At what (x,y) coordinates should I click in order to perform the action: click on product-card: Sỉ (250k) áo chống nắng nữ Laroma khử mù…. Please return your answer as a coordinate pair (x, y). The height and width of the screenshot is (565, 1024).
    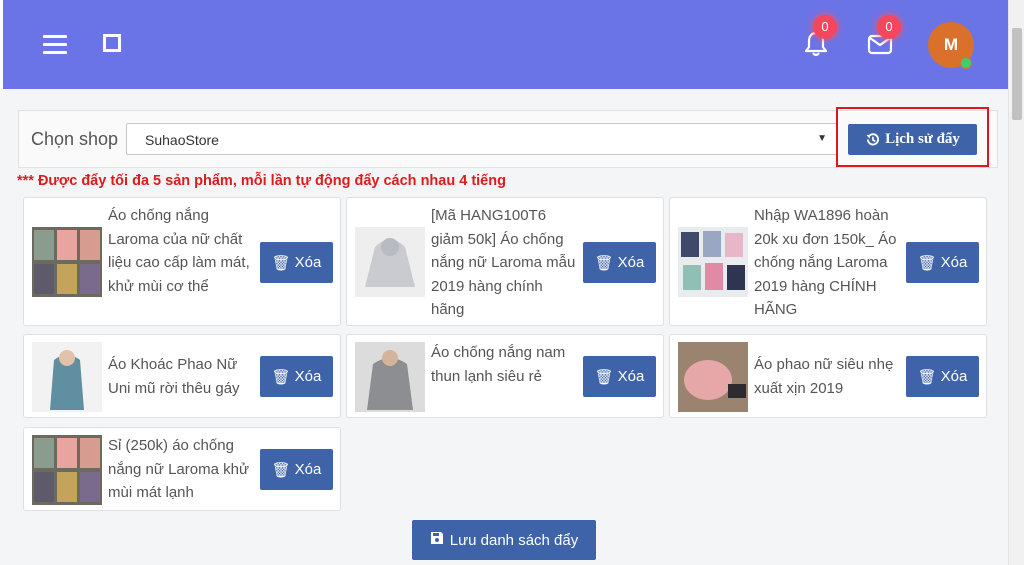
    Looking at the image, I should click on (182, 469).